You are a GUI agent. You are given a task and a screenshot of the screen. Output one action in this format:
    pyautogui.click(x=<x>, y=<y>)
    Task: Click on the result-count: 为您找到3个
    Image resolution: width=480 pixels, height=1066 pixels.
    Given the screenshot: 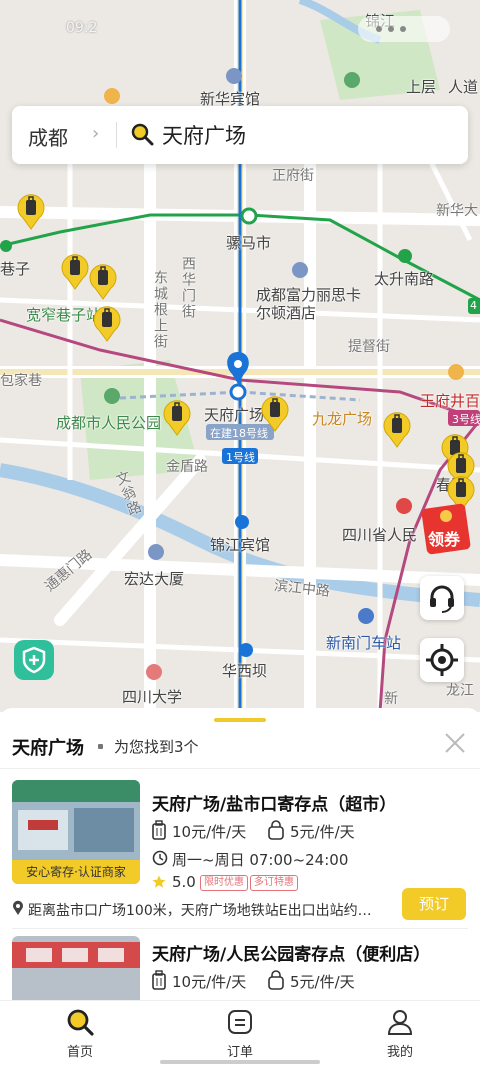 What is the action you would take?
    pyautogui.click(x=156, y=747)
    